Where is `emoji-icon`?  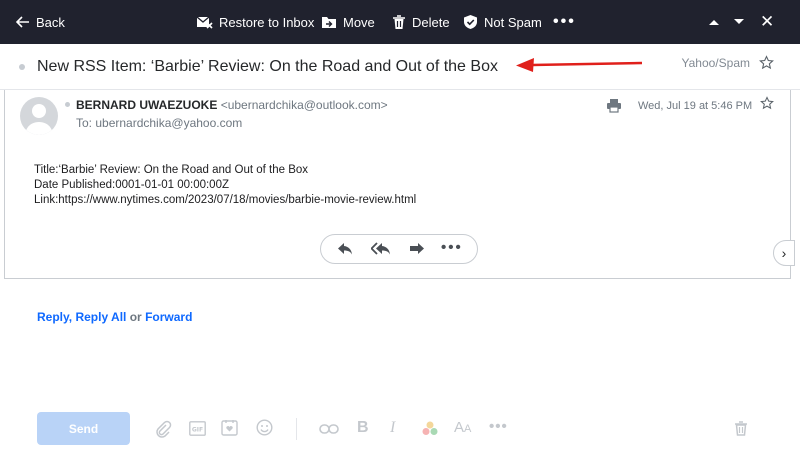 emoji-icon is located at coordinates (264, 430).